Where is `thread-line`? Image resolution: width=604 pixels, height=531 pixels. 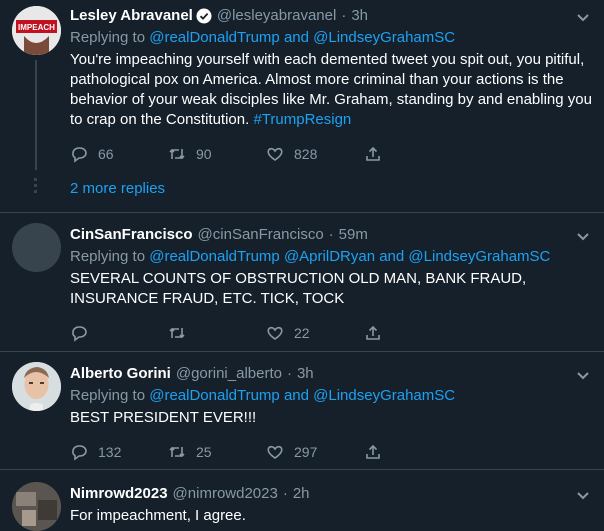 thread-line is located at coordinates (36, 115).